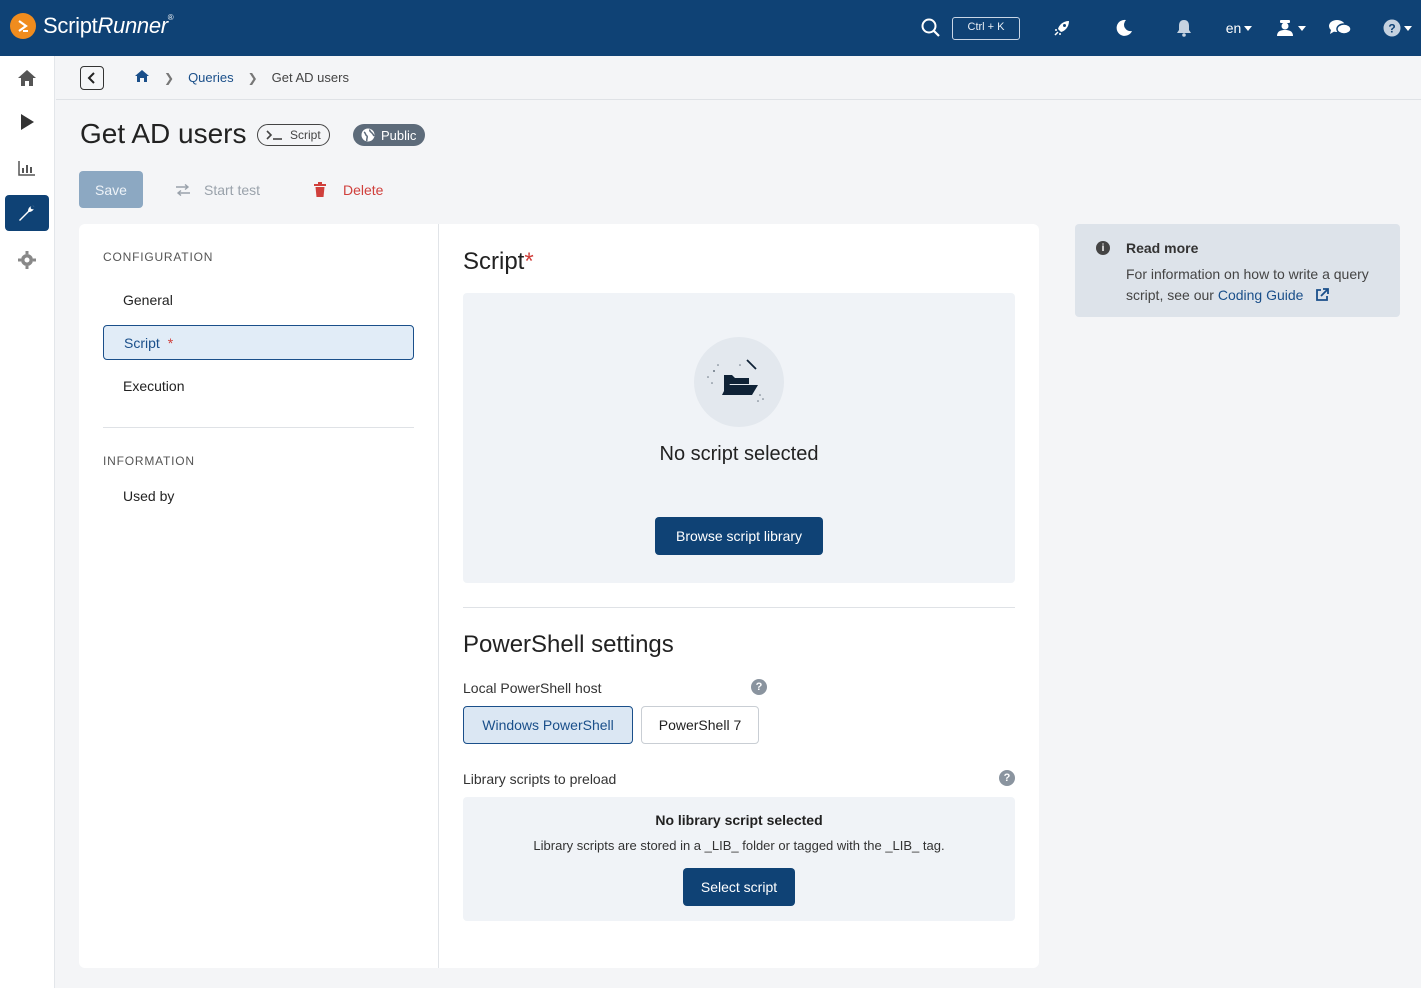 The width and height of the screenshot is (1421, 988). I want to click on select-script-button: Select script, so click(739, 887).